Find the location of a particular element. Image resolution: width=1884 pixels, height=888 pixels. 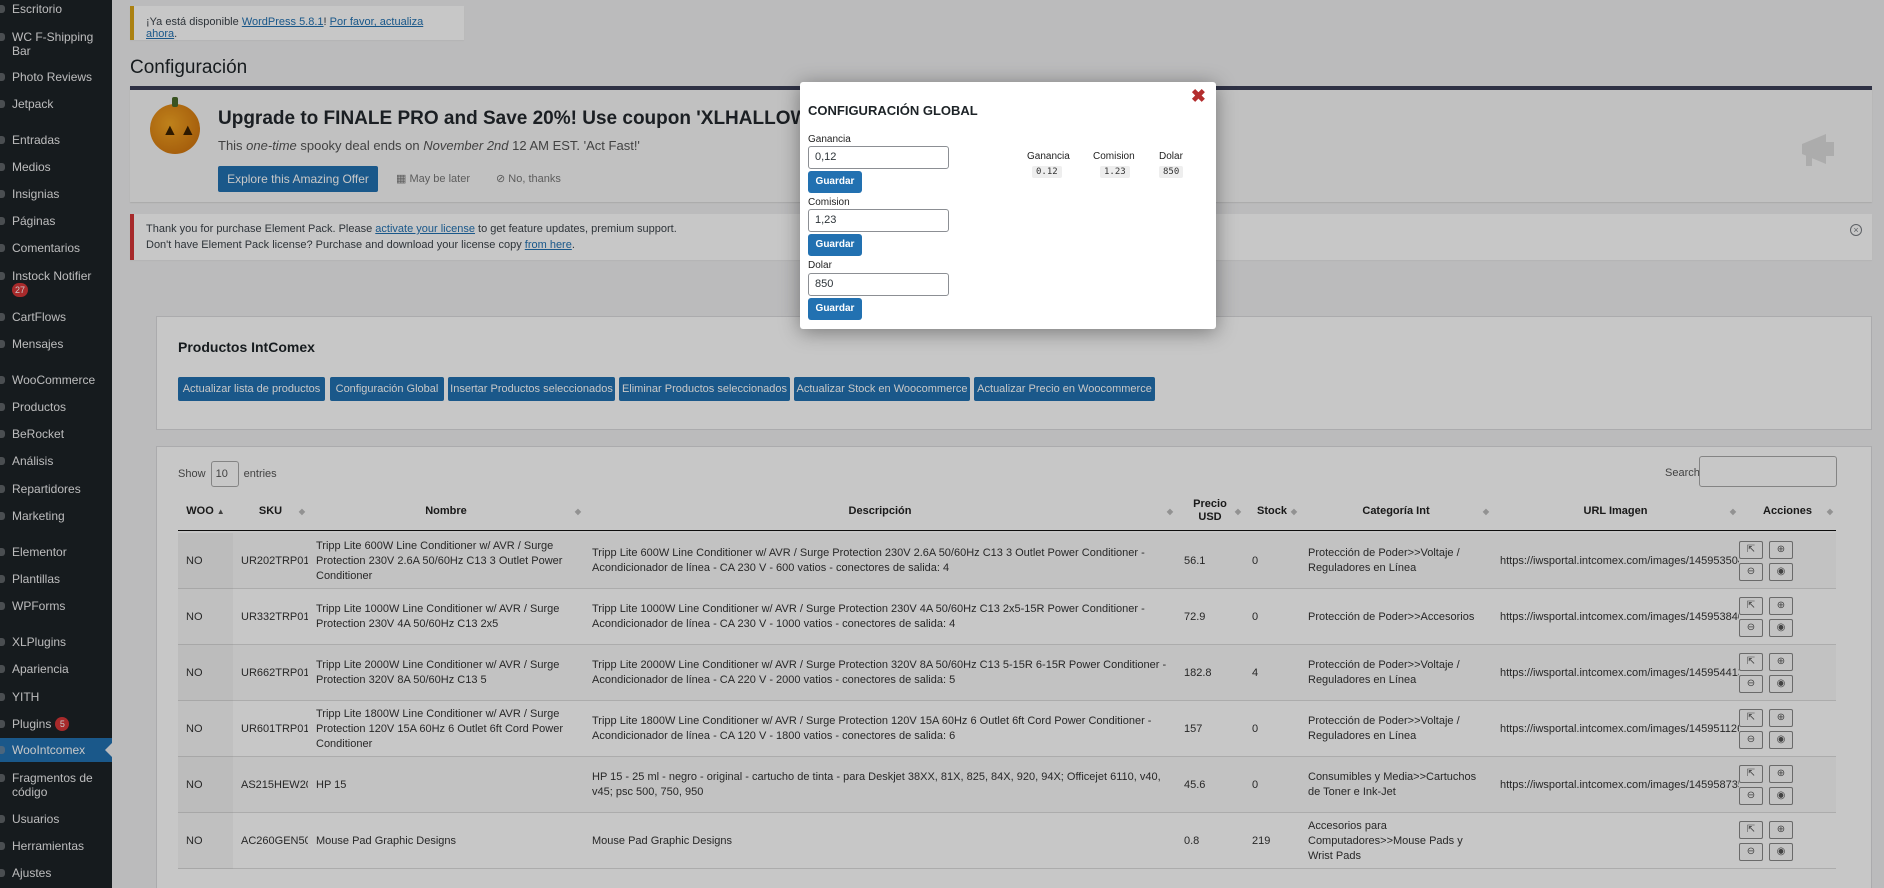

dolar-label: Dolar is located at coordinates (820, 265).